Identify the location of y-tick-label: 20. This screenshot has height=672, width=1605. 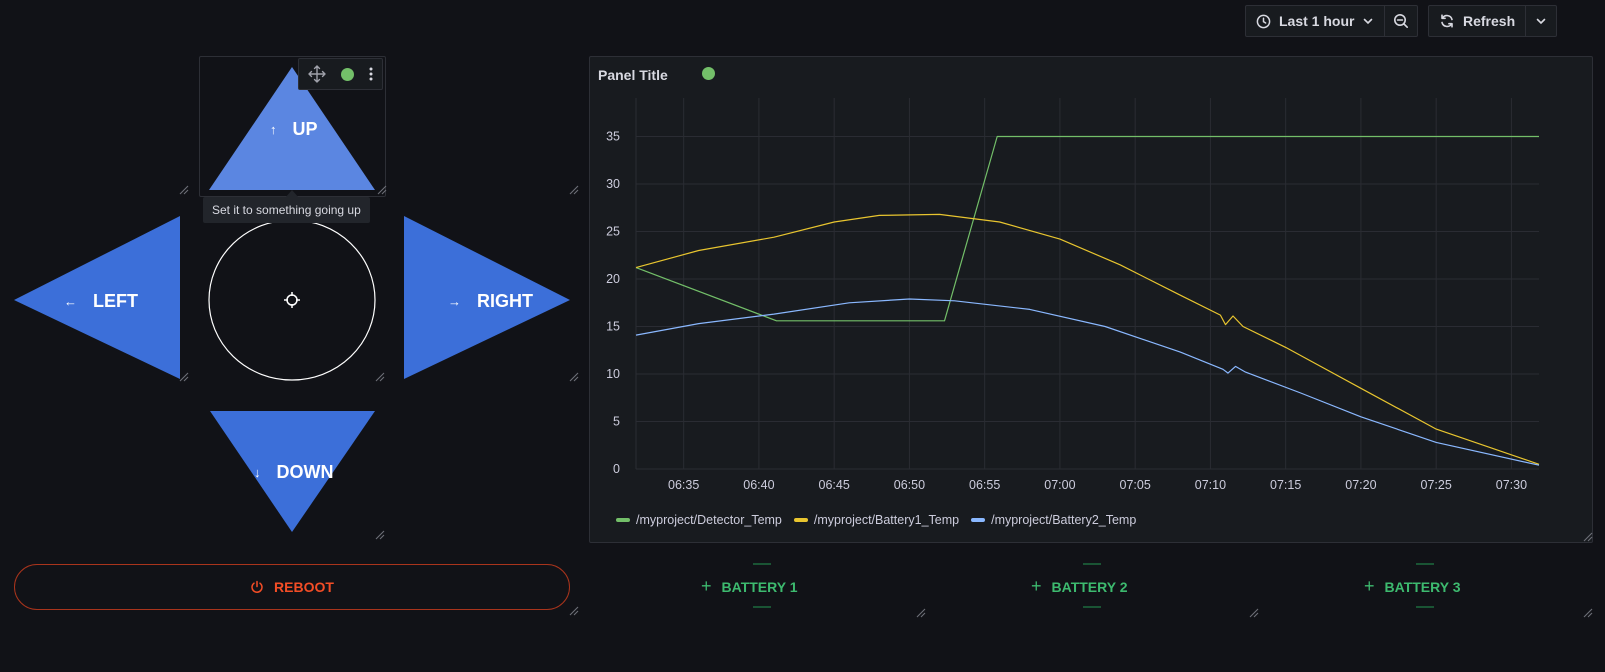
(613, 279).